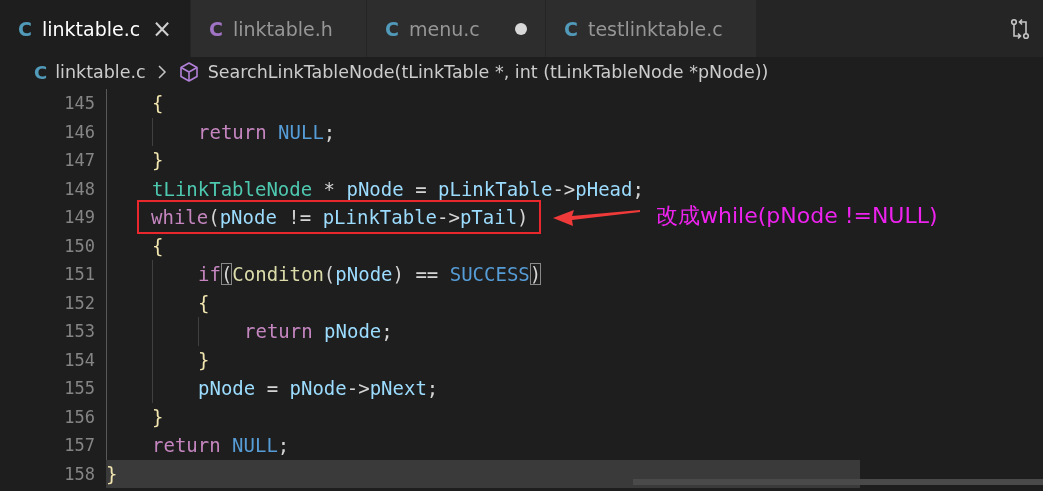 The width and height of the screenshot is (1043, 491). I want to click on line-number: 158, so click(79, 473).